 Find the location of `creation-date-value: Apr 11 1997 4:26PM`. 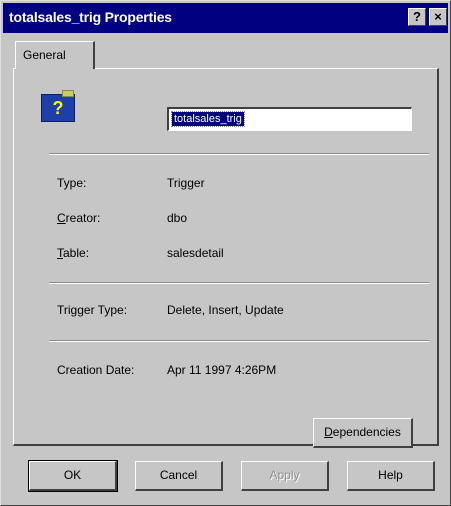

creation-date-value: Apr 11 1997 4:26PM is located at coordinates (222, 370).